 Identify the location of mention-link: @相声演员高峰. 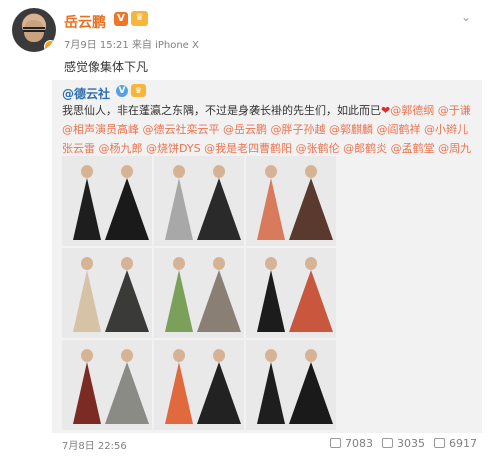
(100, 129).